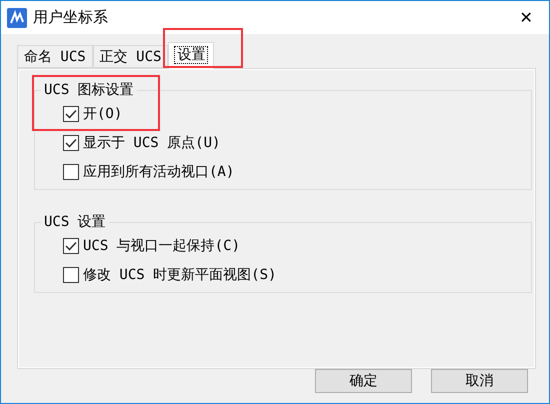 The image size is (550, 404). Describe the element at coordinates (161, 246) in the screenshot. I see `checkbox-label: UCS 与视口一起保持(C)` at that location.